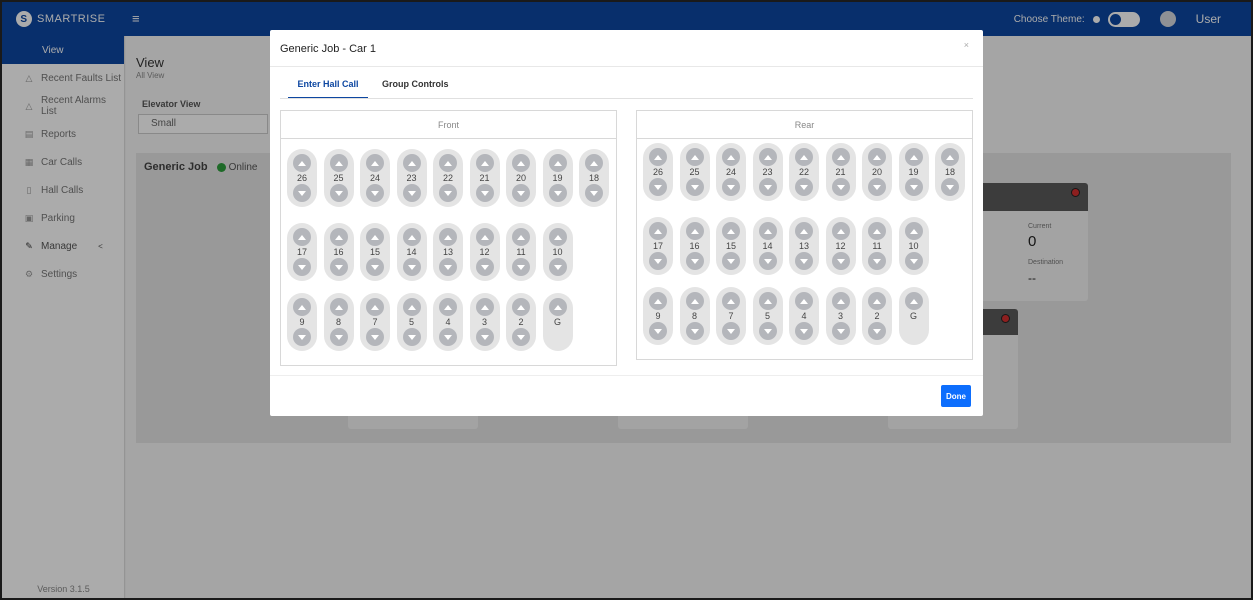 The height and width of the screenshot is (600, 1253). What do you see at coordinates (328, 88) in the screenshot?
I see `tab-enter-hall-call: Enter Hall Call` at bounding box center [328, 88].